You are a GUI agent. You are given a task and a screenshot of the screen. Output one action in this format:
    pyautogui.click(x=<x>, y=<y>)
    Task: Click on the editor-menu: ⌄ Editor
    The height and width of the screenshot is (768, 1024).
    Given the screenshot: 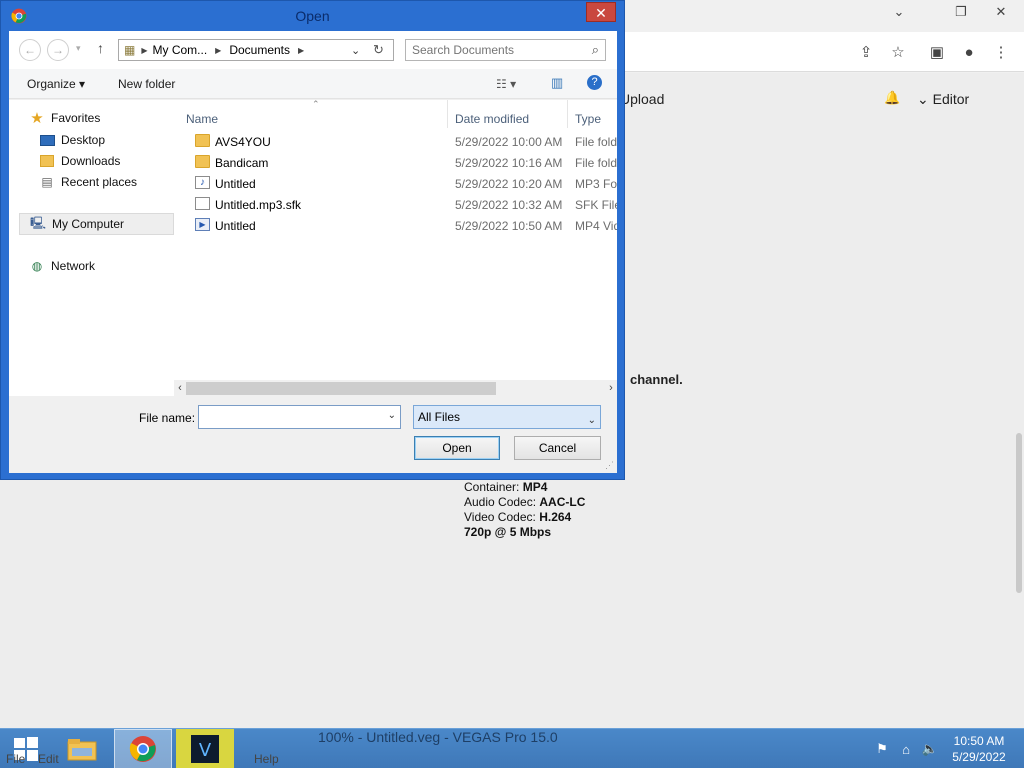 What is the action you would take?
    pyautogui.click(x=943, y=99)
    